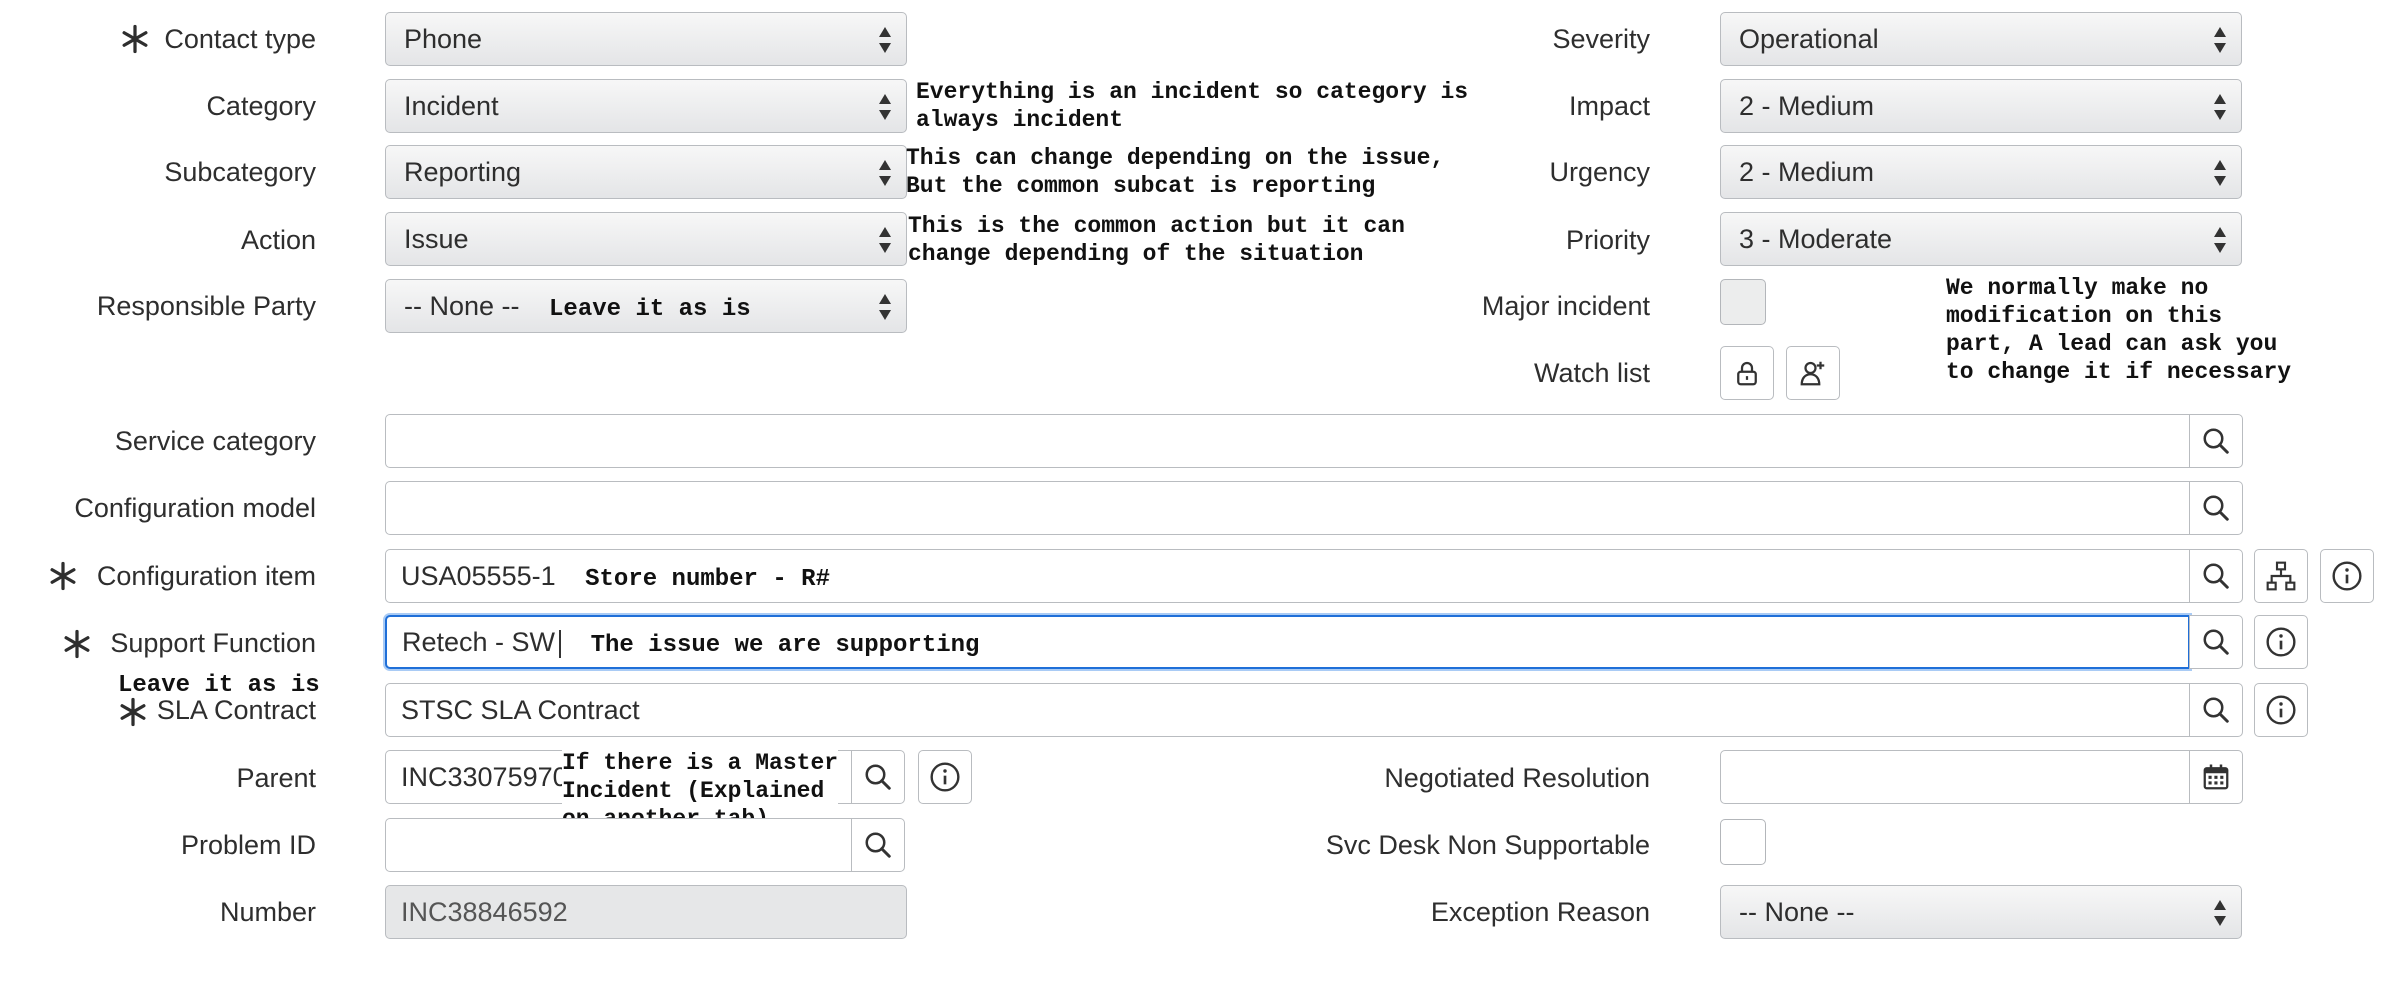  Describe the element at coordinates (240, 39) in the screenshot. I see `contact-type-label: Contact type` at that location.